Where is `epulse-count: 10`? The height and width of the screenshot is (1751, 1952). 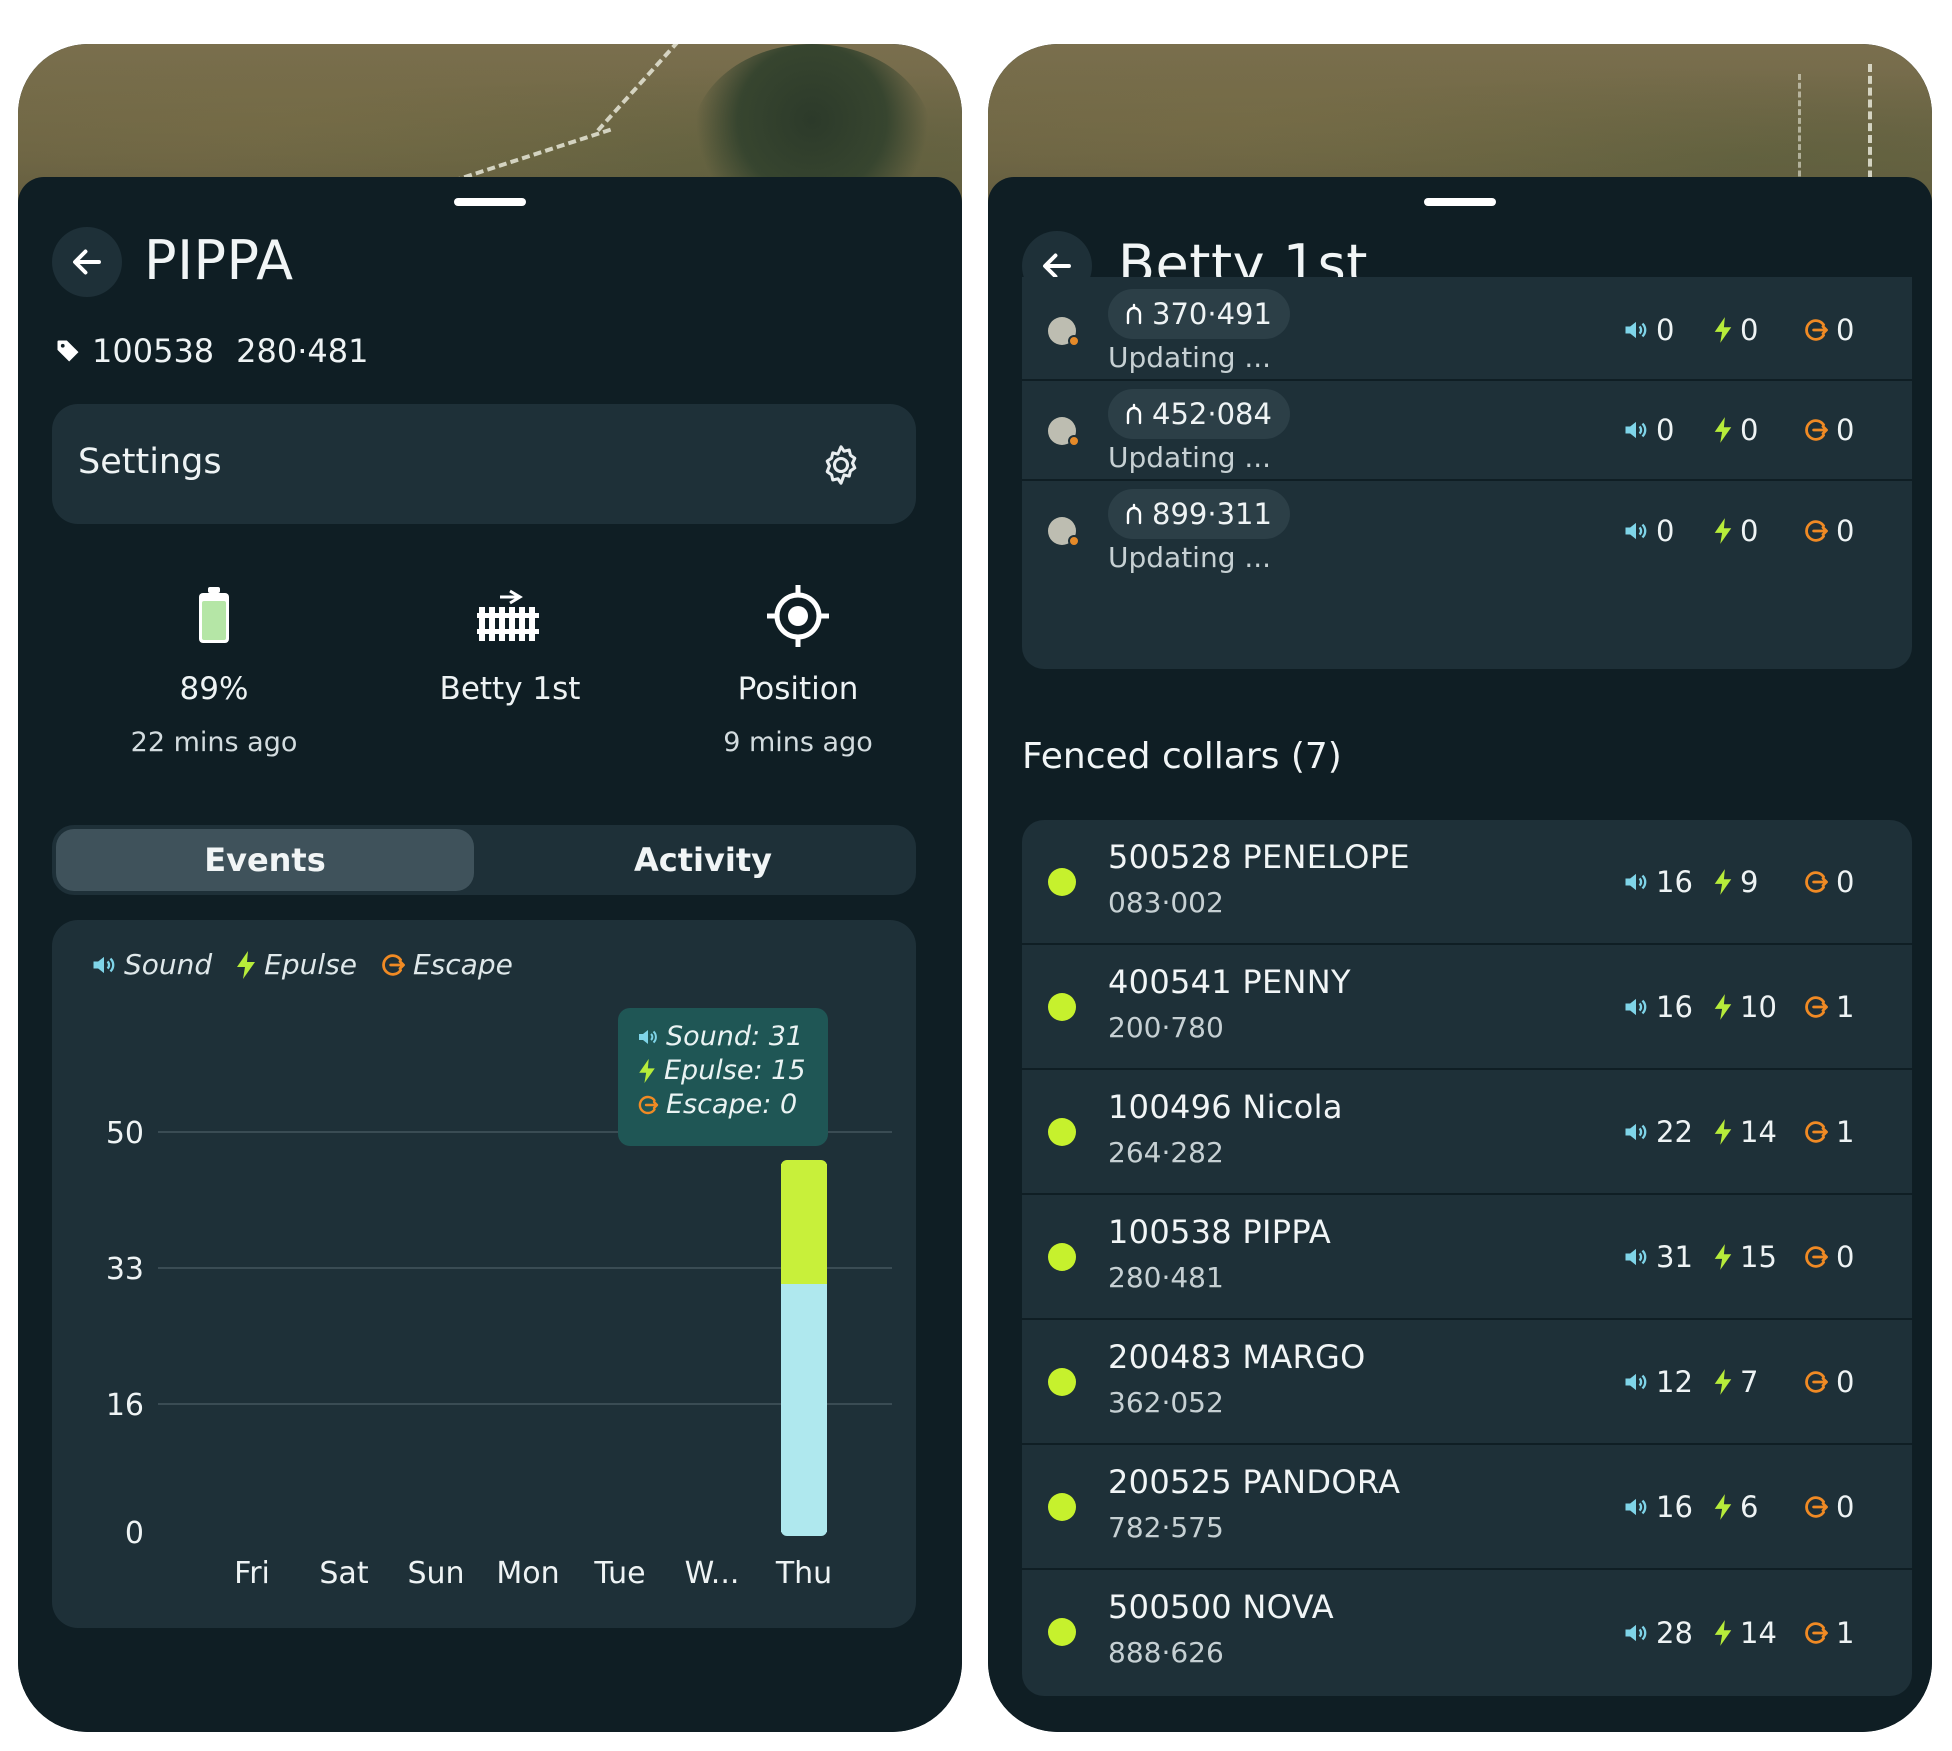 epulse-count: 10 is located at coordinates (1757, 1007).